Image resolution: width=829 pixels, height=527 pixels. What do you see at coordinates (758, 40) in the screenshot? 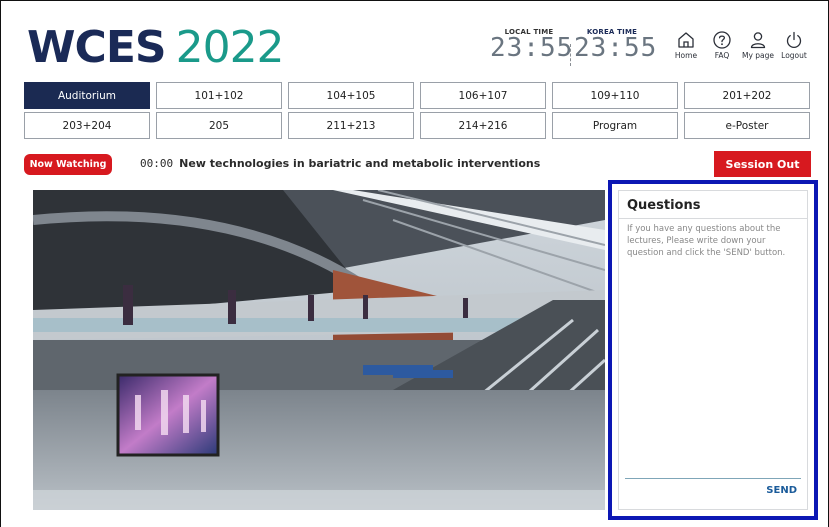
I see `user-icon` at bounding box center [758, 40].